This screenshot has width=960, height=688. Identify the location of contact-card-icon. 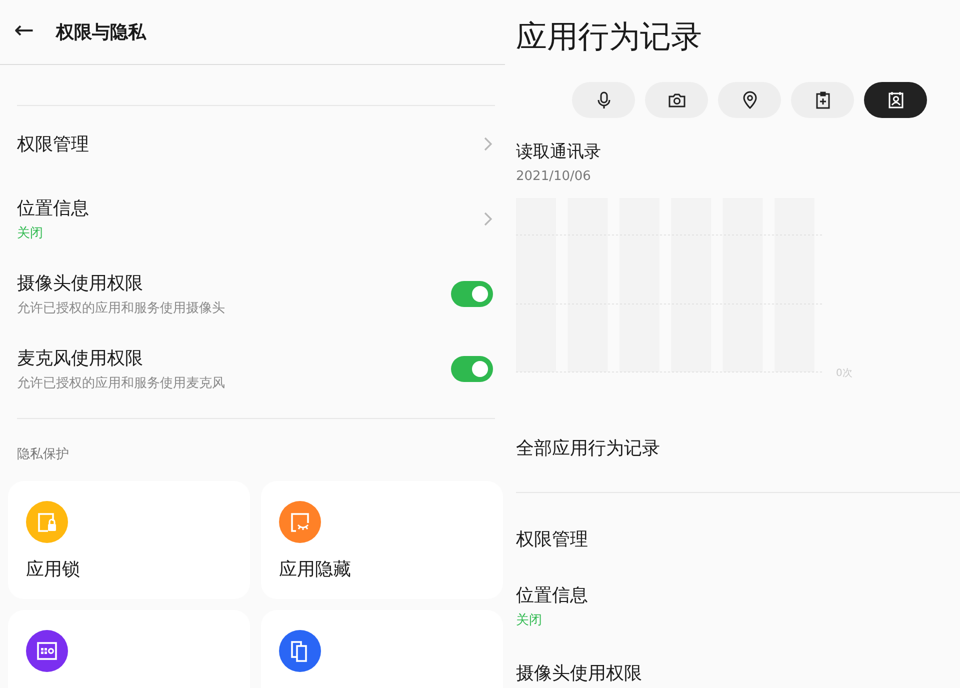
(895, 100).